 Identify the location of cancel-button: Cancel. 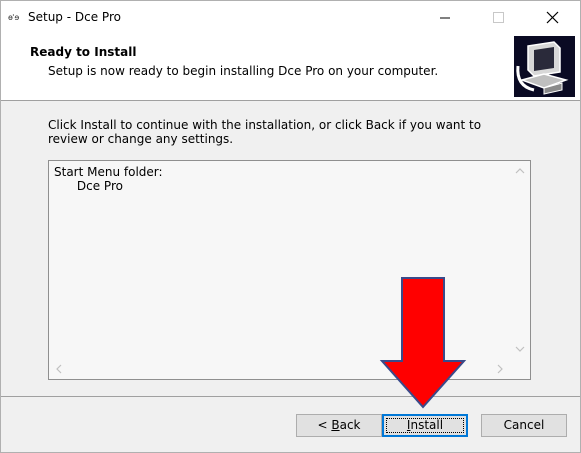
(524, 425).